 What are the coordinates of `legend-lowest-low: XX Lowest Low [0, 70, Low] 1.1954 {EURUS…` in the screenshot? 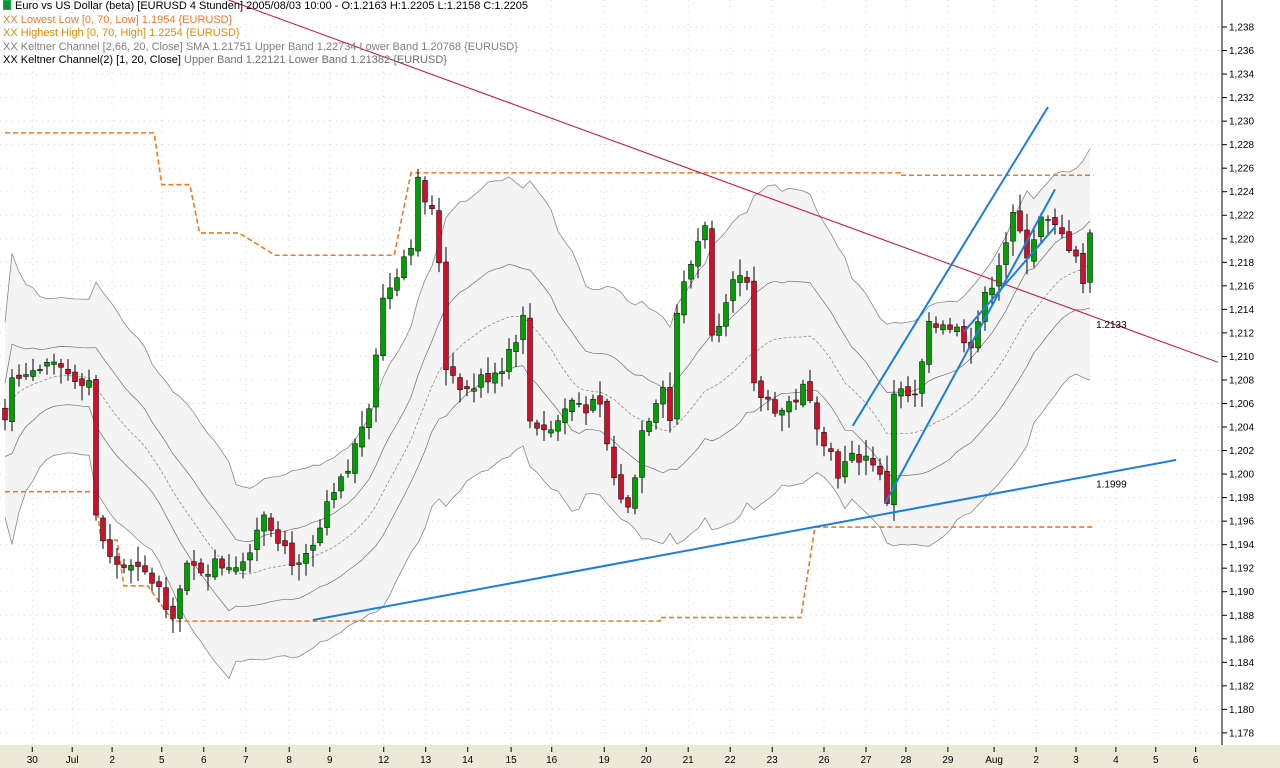 It's located at (265, 21).